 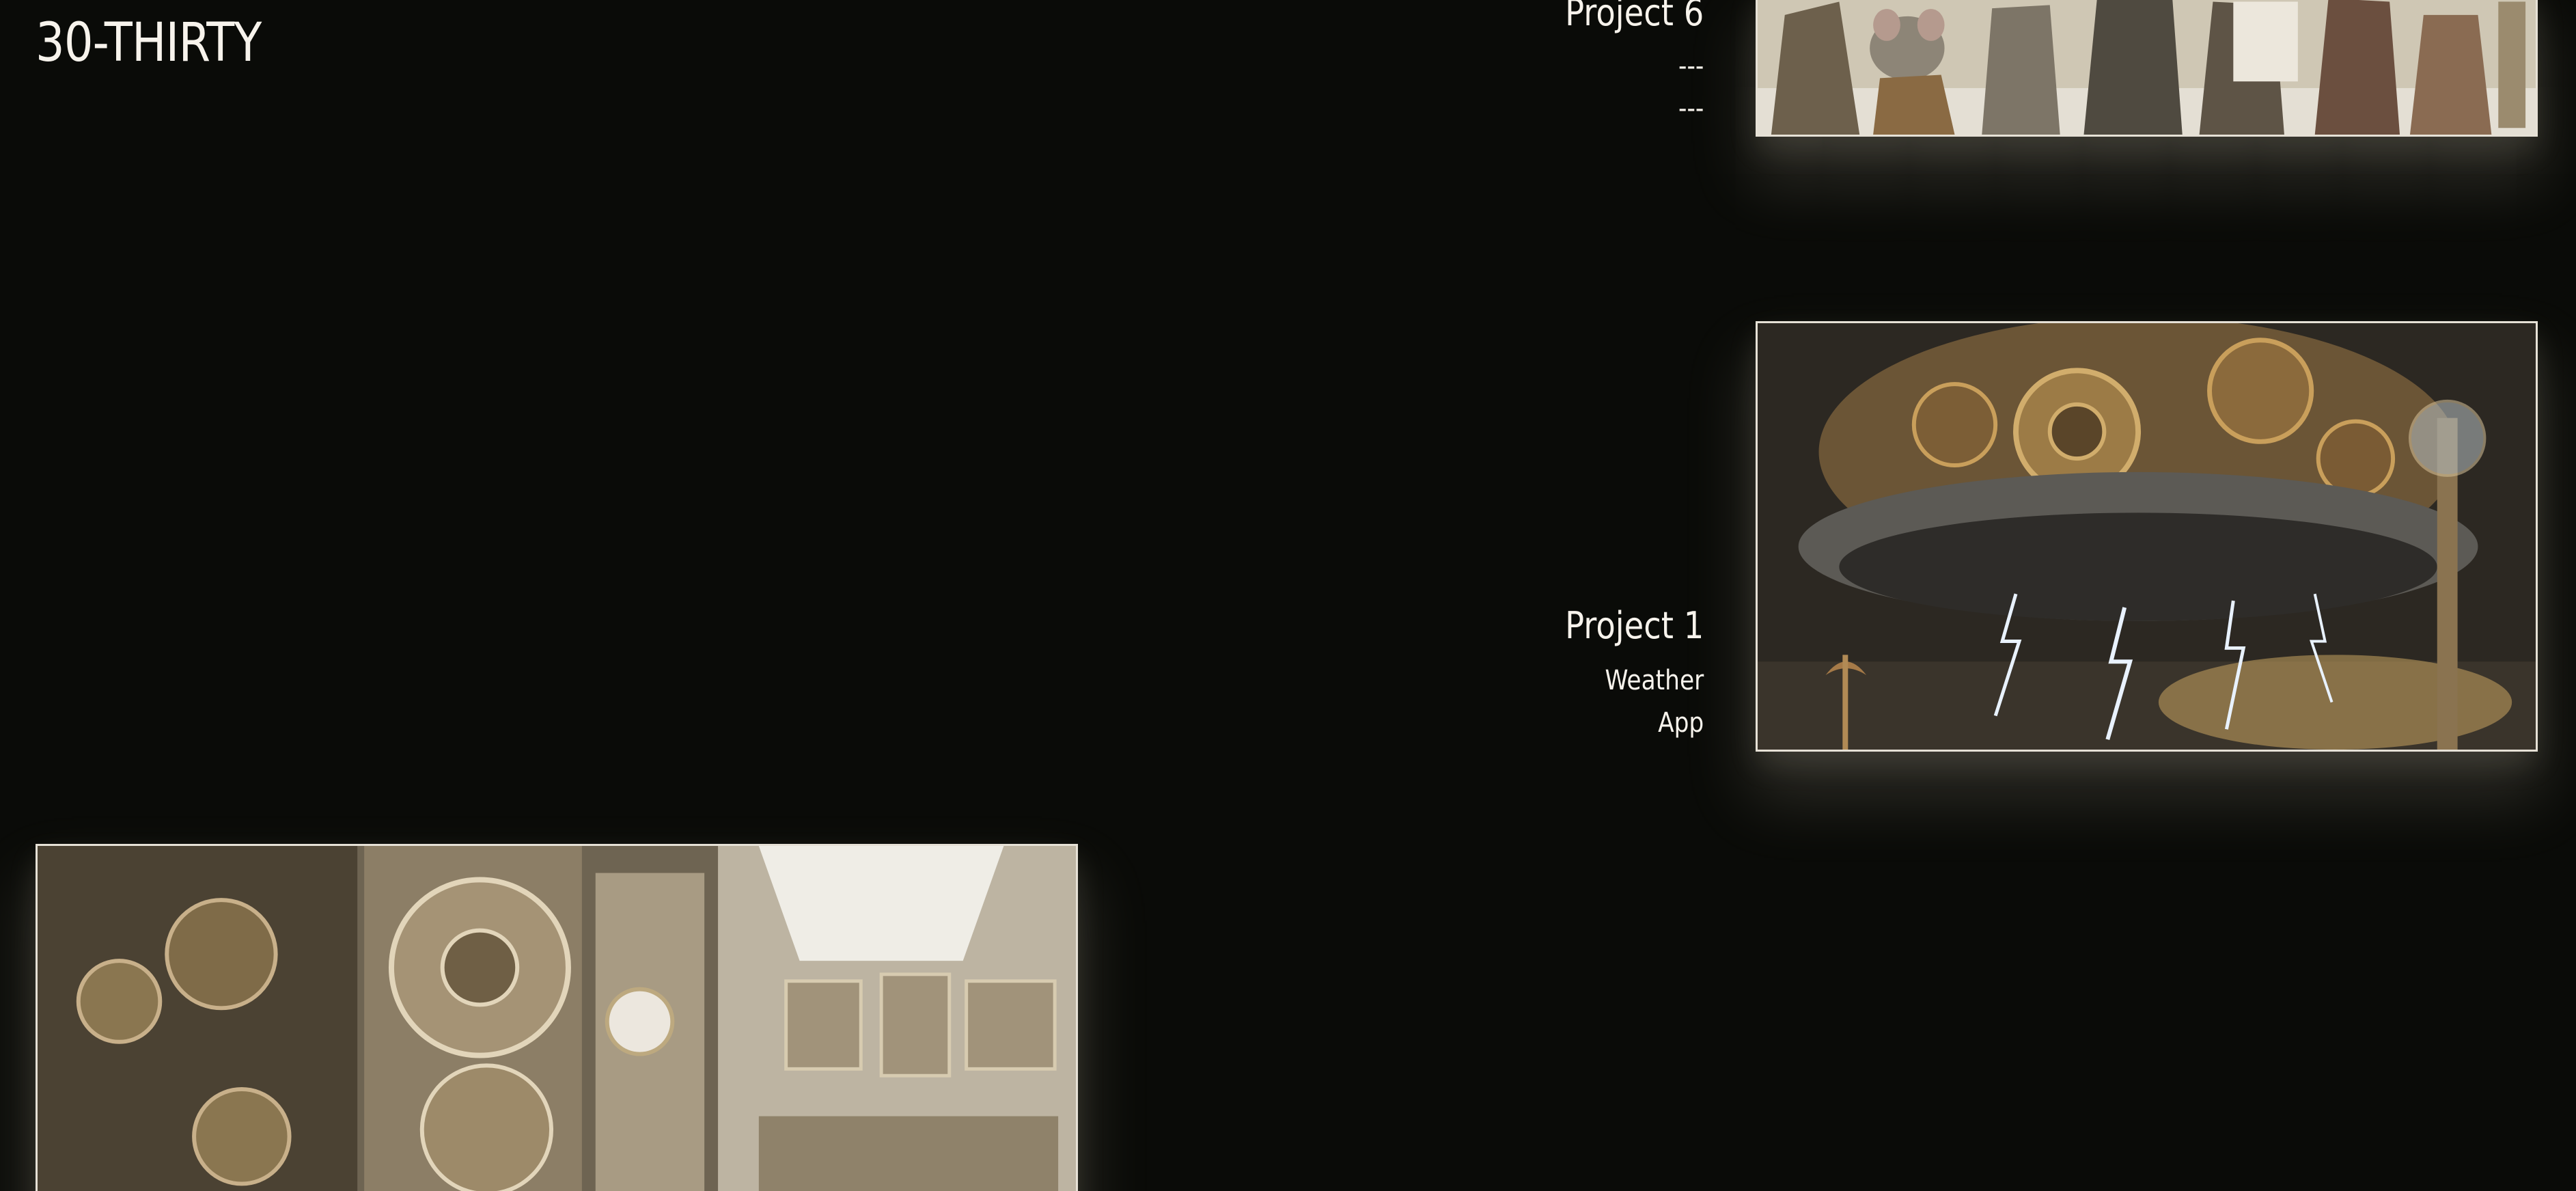 I want to click on project-1-title: Project 1, so click(x=1635, y=626).